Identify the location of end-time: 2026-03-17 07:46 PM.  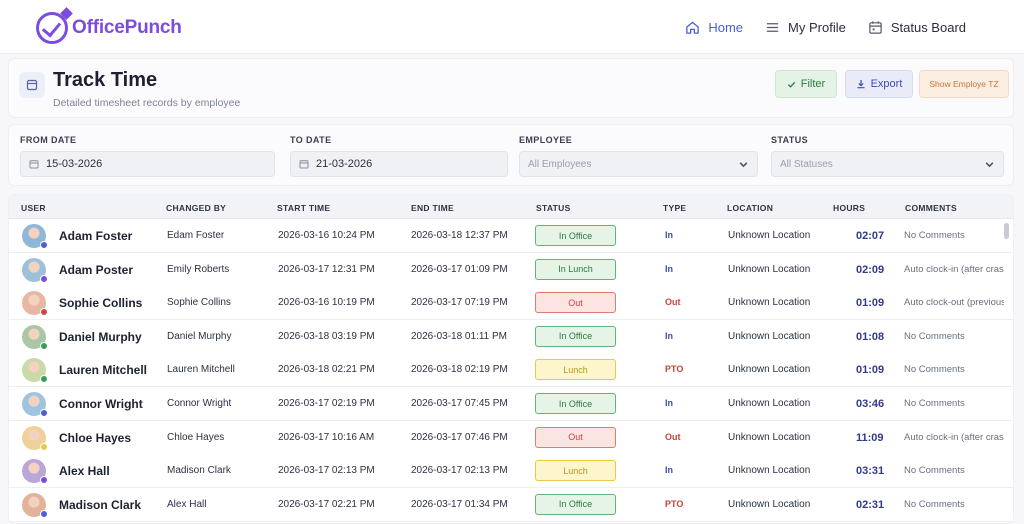
(459, 437).